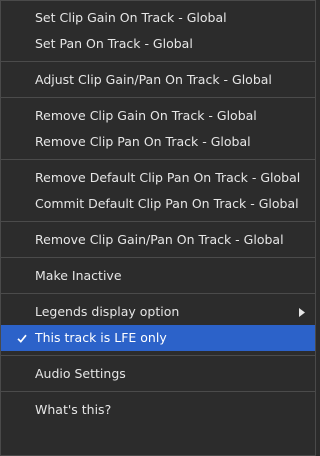 The image size is (320, 456). What do you see at coordinates (78, 275) in the screenshot?
I see `menu-item-label: Make Inactive` at bounding box center [78, 275].